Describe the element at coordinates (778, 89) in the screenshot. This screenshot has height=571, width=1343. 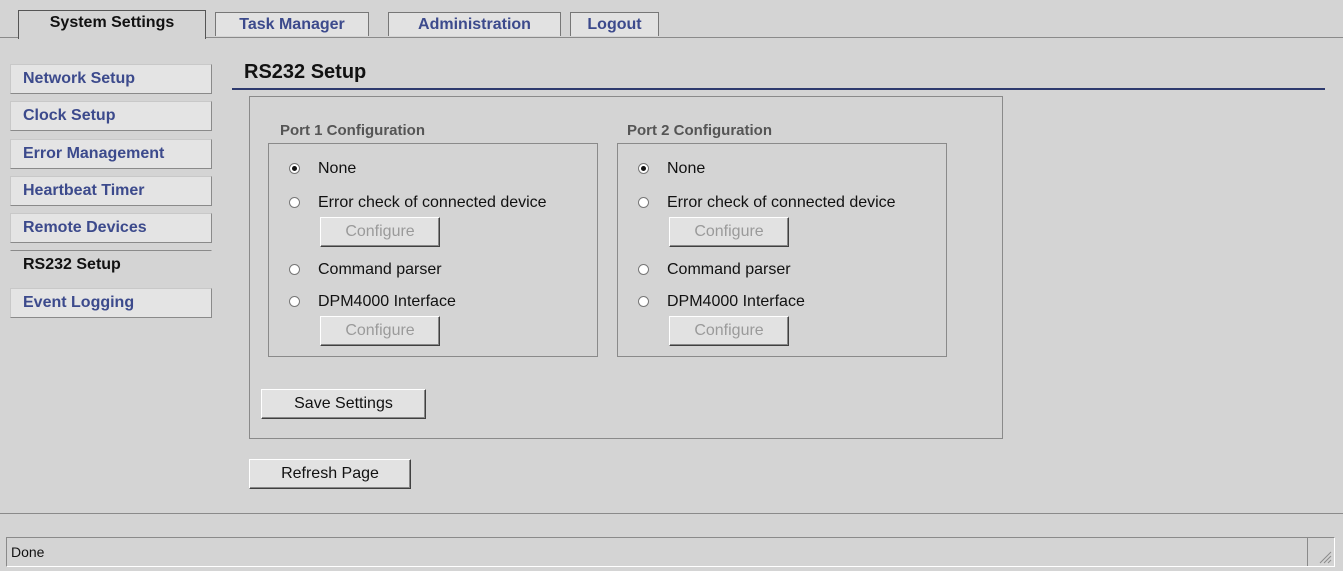
I see `title-divider` at that location.